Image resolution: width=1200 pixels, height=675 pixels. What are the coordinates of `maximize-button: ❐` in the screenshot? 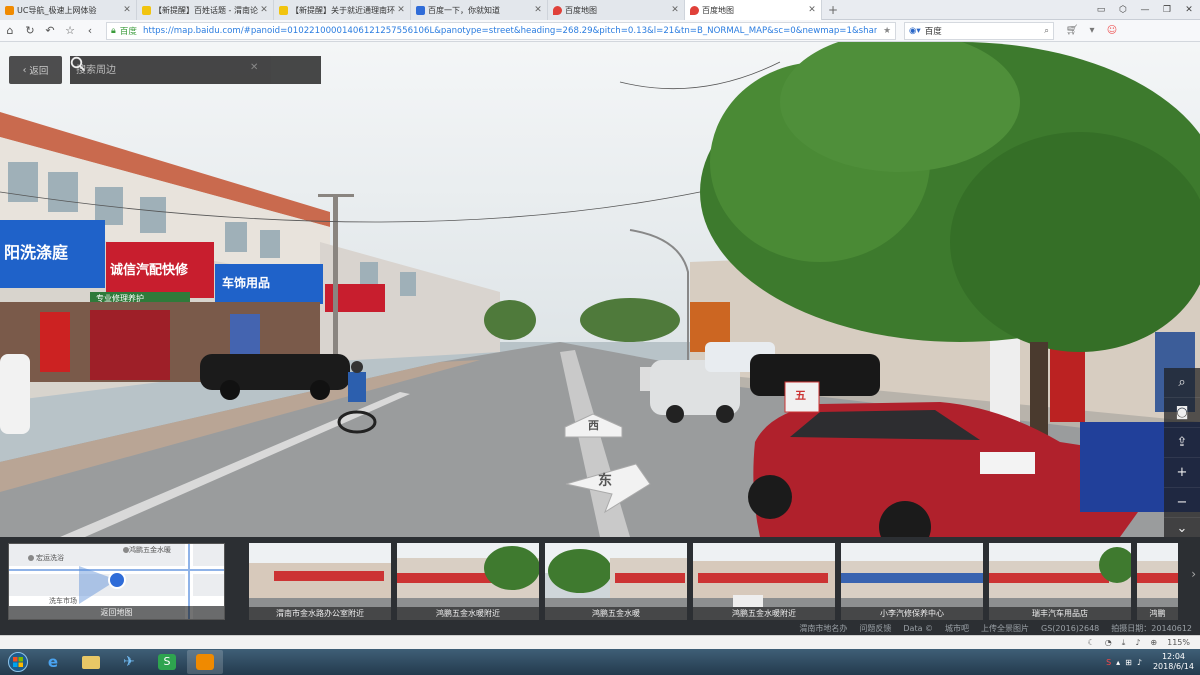 It's located at (1167, 10).